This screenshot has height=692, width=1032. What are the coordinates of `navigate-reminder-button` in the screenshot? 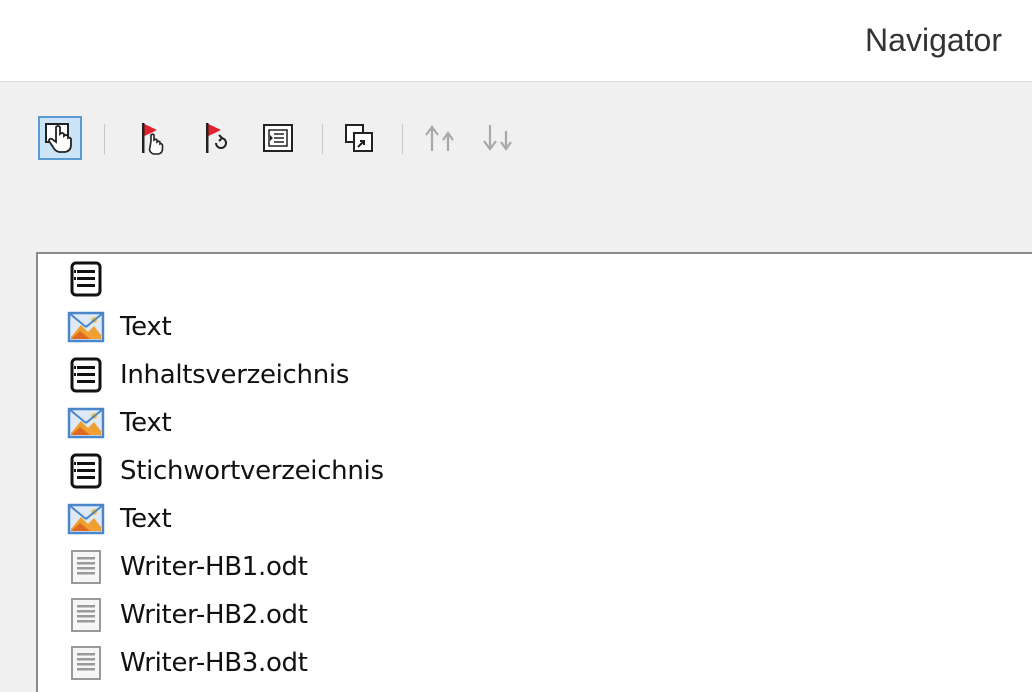 It's located at (218, 138).